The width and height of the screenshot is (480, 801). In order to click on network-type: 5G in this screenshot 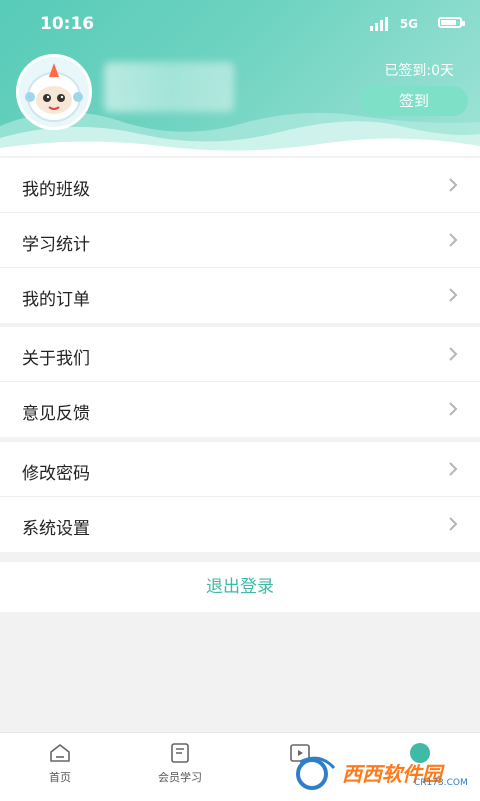, I will do `click(408, 24)`.